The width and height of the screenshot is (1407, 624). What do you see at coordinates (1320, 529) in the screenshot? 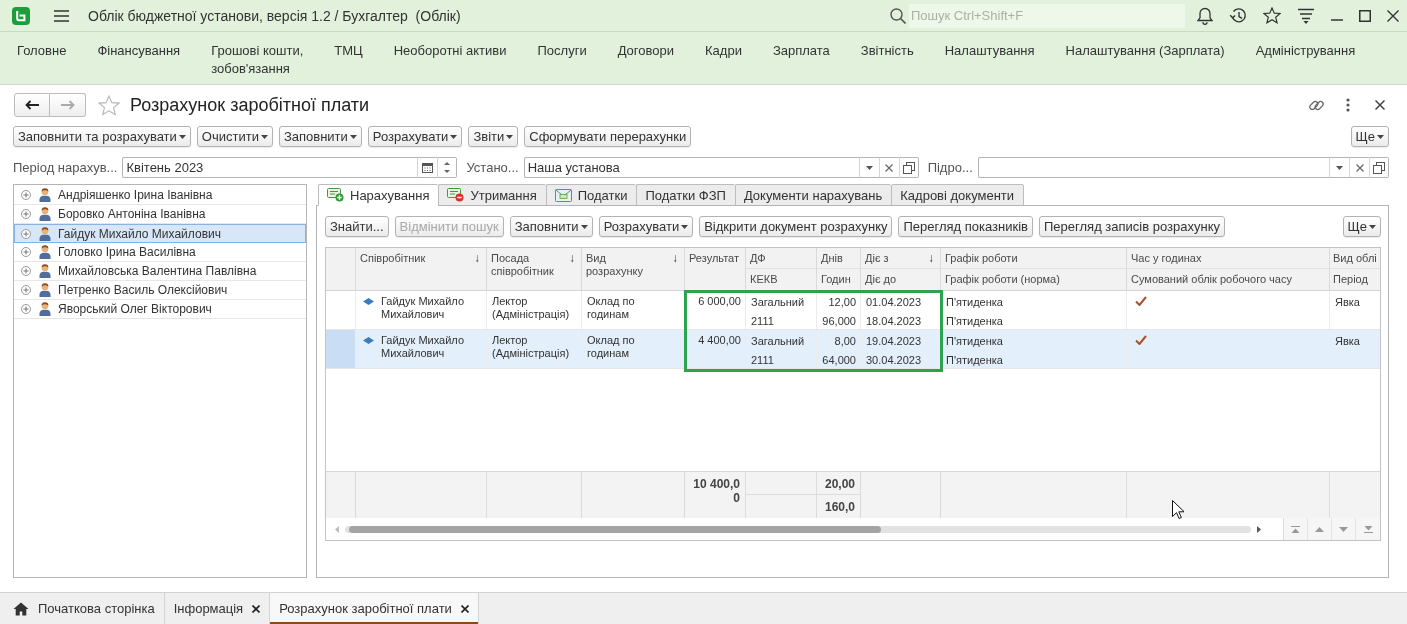
I see `previous-row-button` at bounding box center [1320, 529].